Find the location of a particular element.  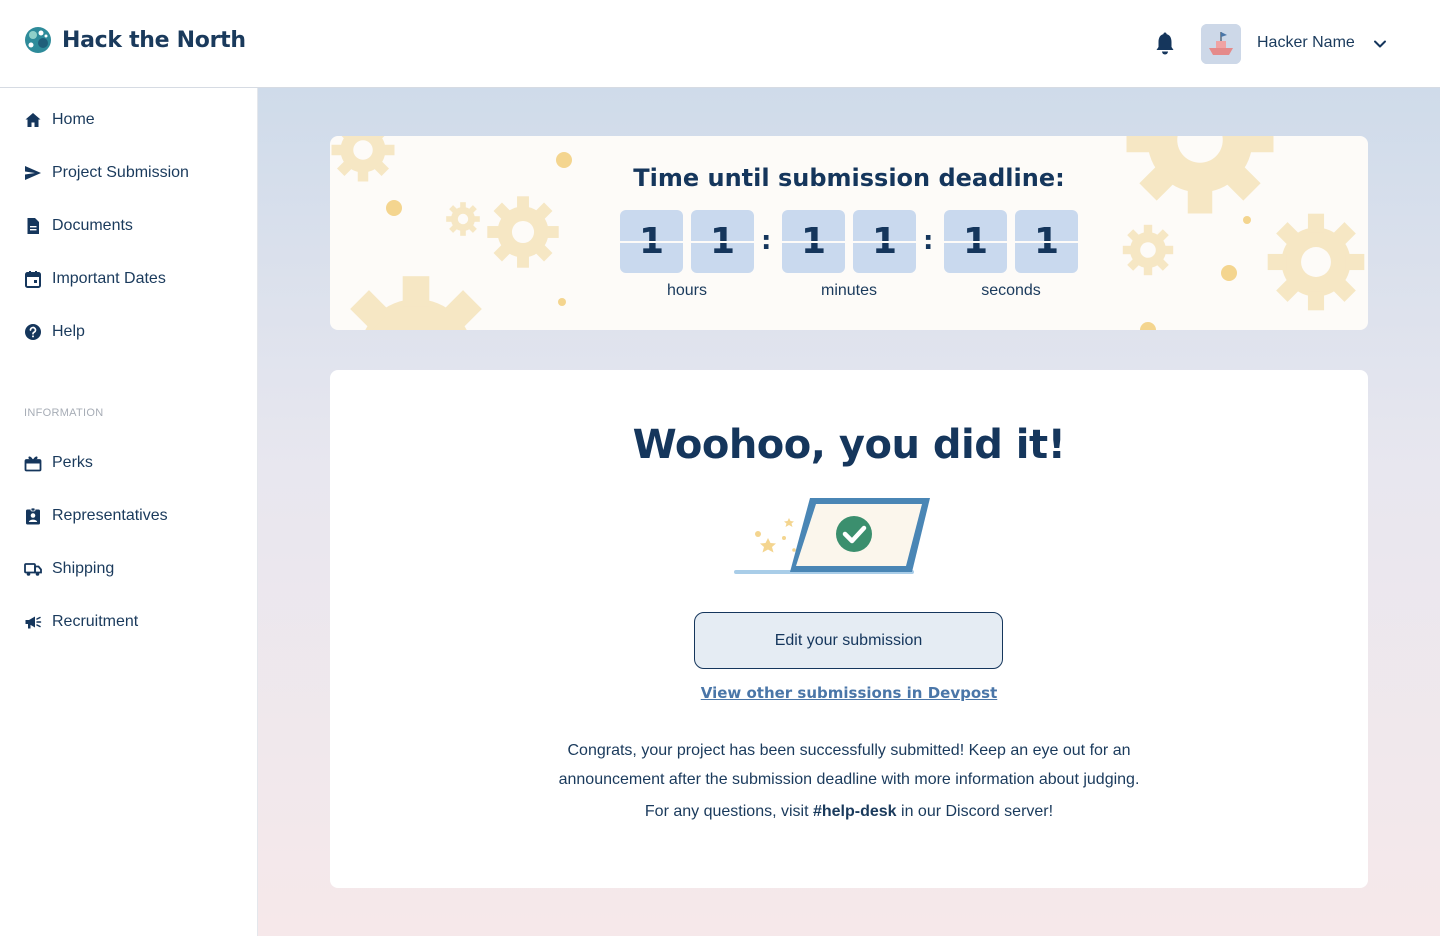

sidebar-item-home: Home is located at coordinates (59, 120).